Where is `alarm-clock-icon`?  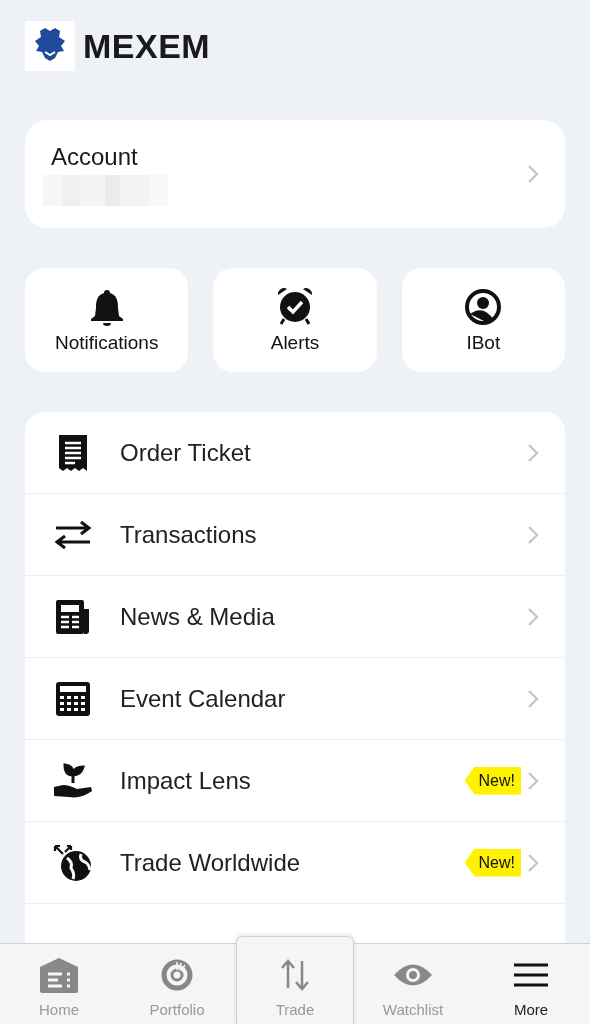
alarm-clock-icon is located at coordinates (295, 306).